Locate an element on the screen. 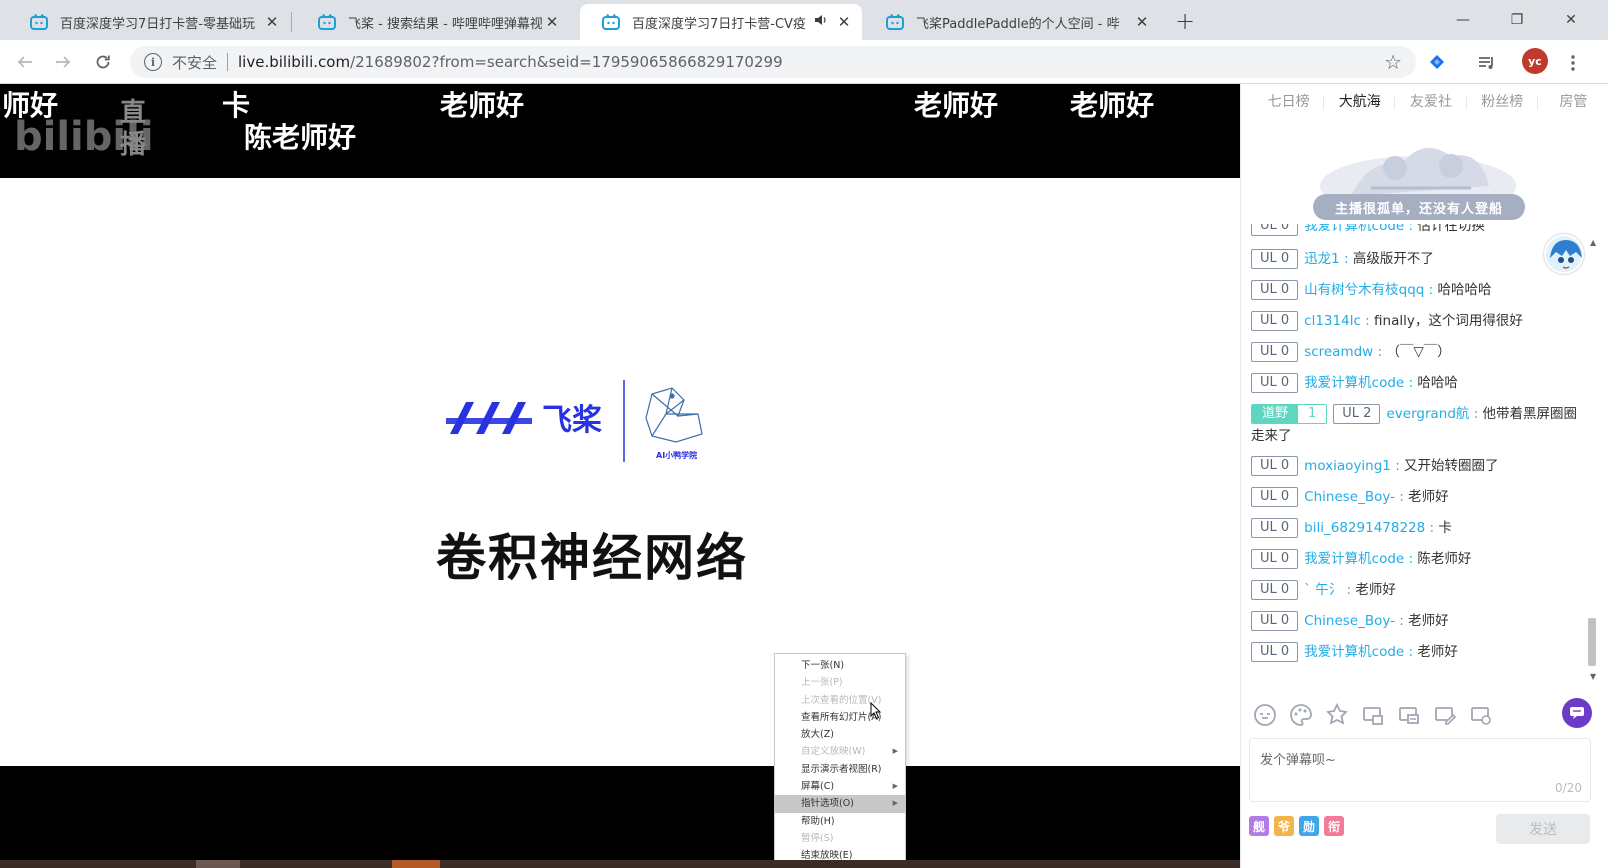 The height and width of the screenshot is (868, 1608). title-badge: 衔 is located at coordinates (1334, 826).